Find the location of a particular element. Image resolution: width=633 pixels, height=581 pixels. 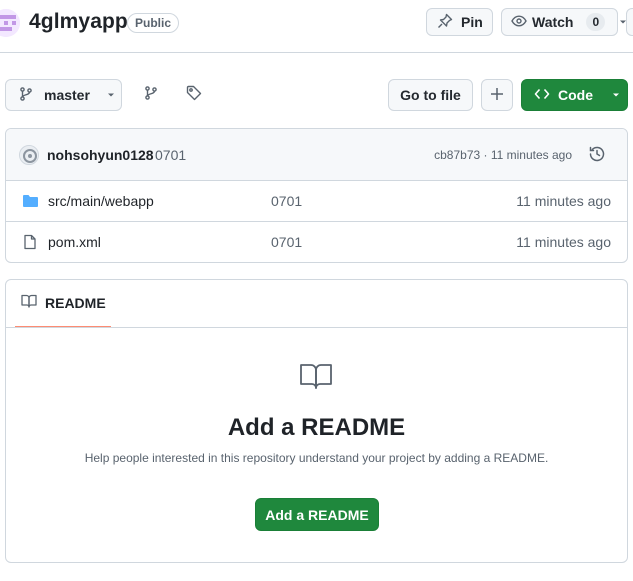

commit-author: nohsohyun0128 is located at coordinates (100, 155).